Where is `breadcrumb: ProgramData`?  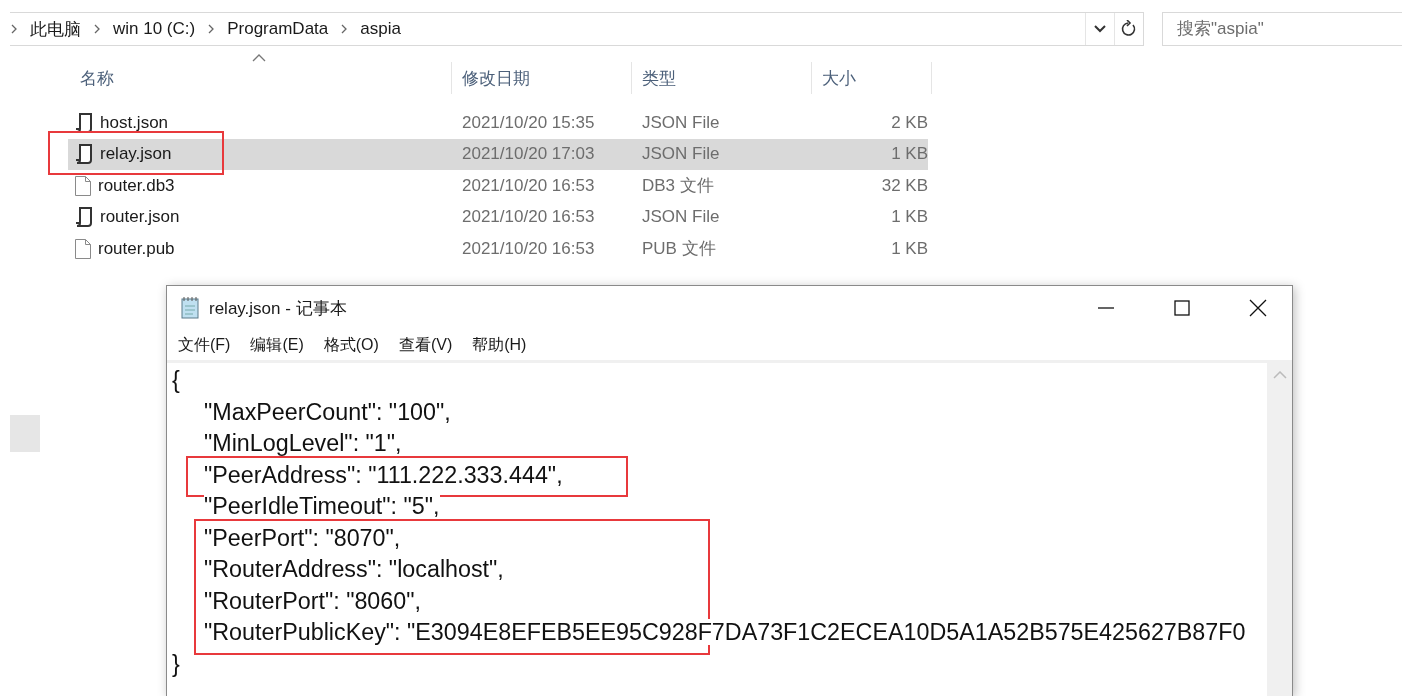
breadcrumb: ProgramData is located at coordinates (278, 29).